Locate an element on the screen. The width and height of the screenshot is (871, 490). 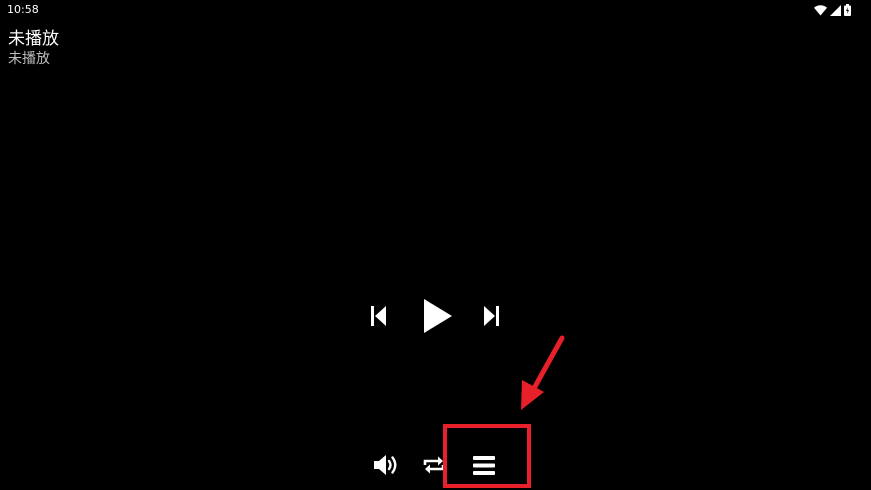
next-icon is located at coordinates (491, 316).